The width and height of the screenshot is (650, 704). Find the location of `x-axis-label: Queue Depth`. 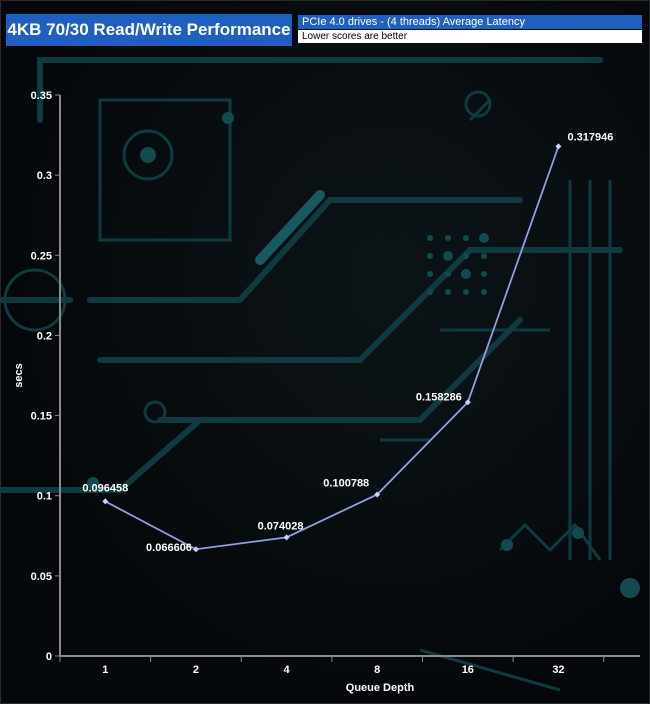

x-axis-label: Queue Depth is located at coordinates (380, 688).